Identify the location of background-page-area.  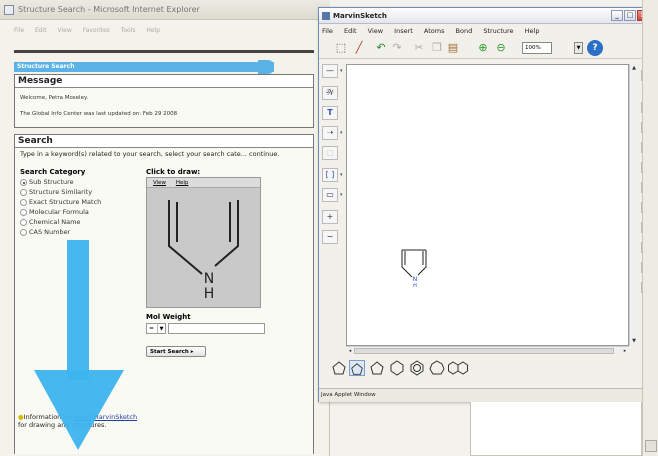
(556, 429).